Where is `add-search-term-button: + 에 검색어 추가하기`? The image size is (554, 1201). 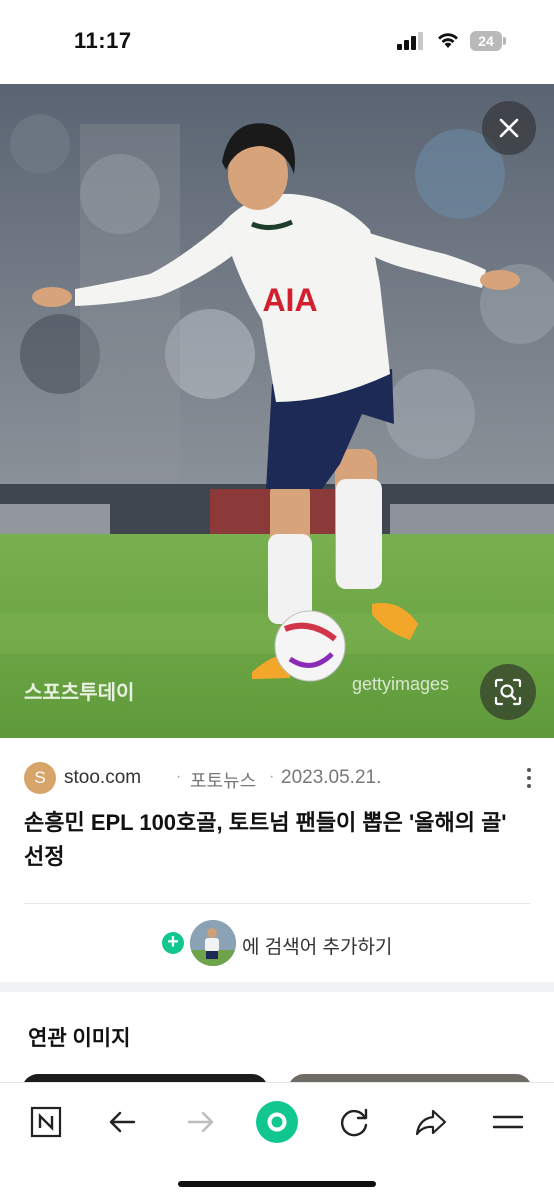 add-search-term-button: + 에 검색어 추가하기 is located at coordinates (292, 943).